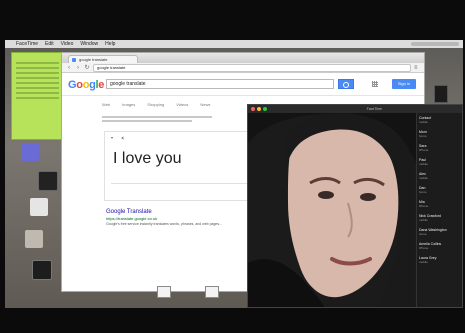 Image resolution: width=465 pixels, height=333 pixels. What do you see at coordinates (404, 84) in the screenshot?
I see `signin-button: Sign in` at bounding box center [404, 84].